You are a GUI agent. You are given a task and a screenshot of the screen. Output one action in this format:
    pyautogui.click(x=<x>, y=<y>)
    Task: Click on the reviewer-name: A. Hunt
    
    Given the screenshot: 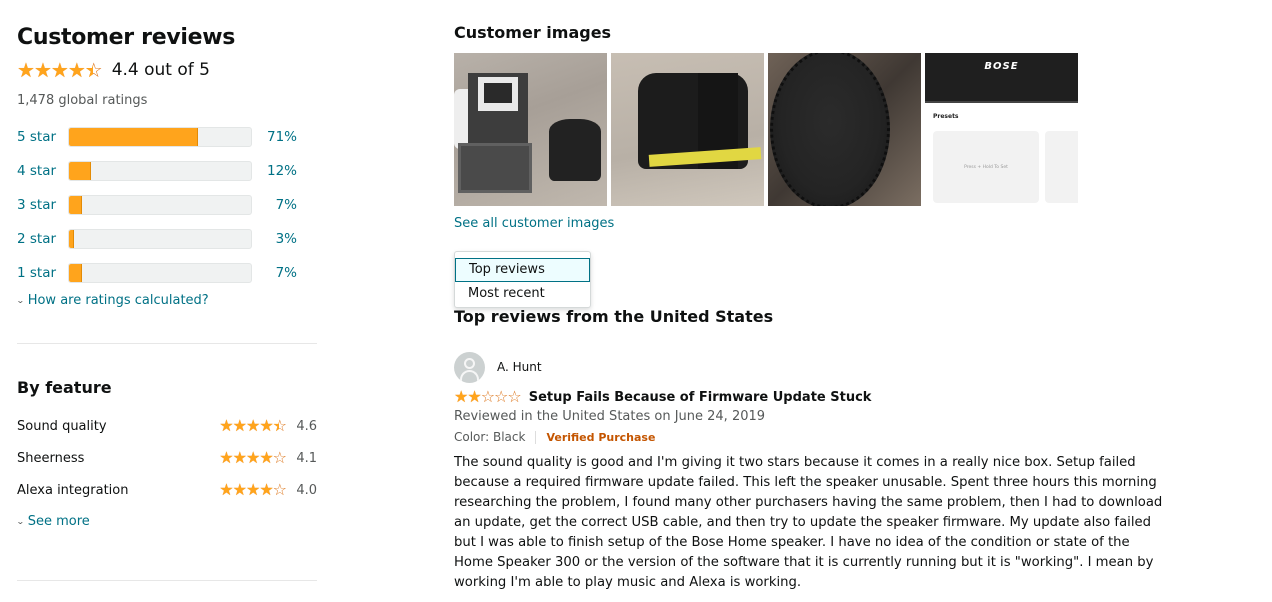 What is the action you would take?
    pyautogui.click(x=519, y=367)
    